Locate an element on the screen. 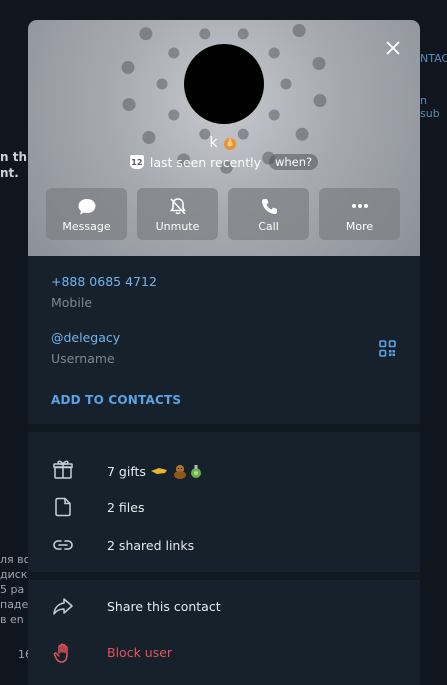  gifts-row: 7 gifts is located at coordinates (224, 469).